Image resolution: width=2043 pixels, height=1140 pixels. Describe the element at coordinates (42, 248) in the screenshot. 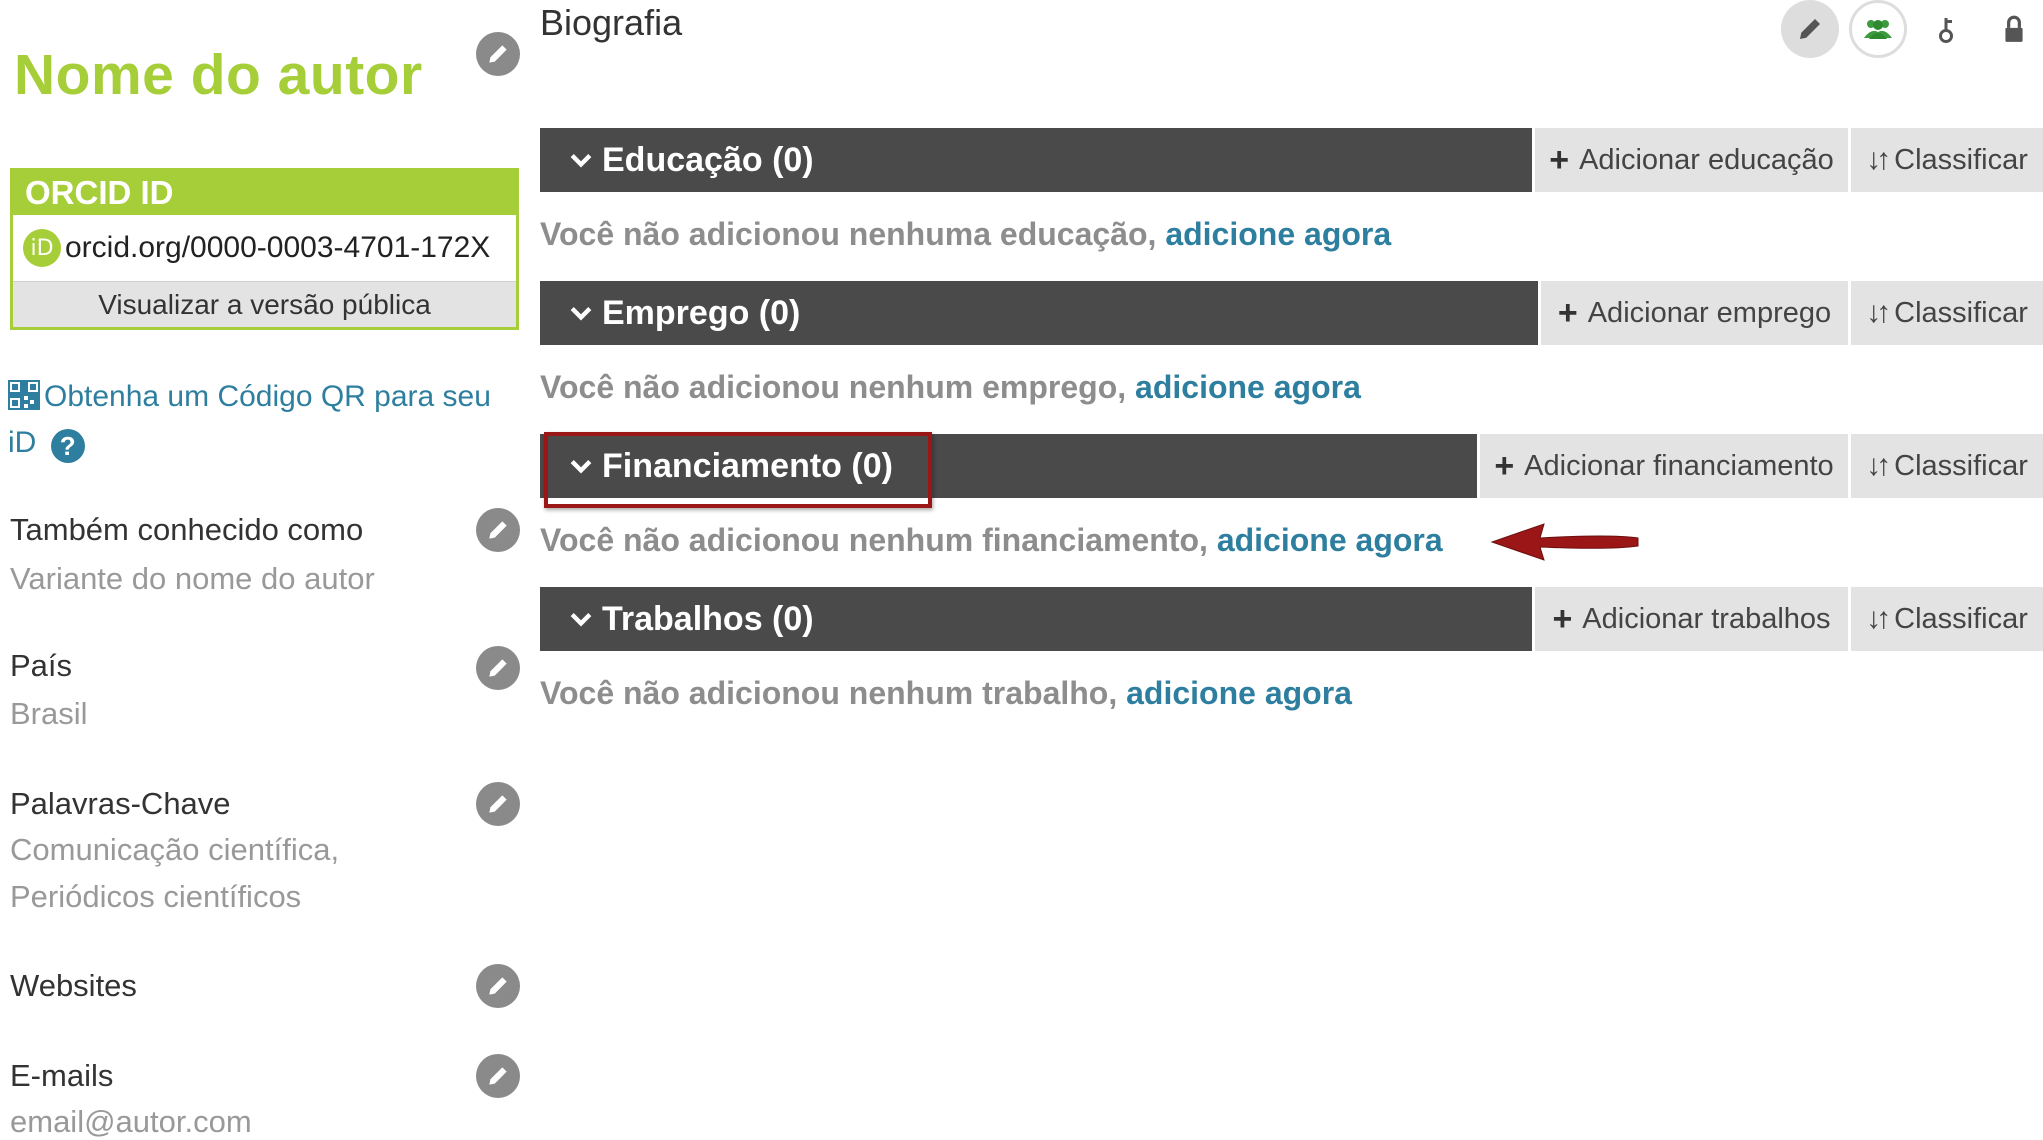

I see `orcid-id-icon: iD` at that location.